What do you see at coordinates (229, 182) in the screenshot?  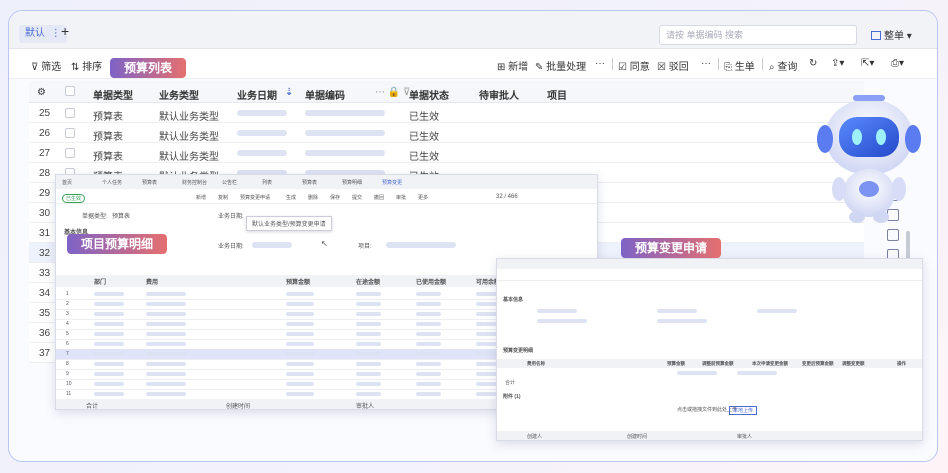 I see `detail-tab: 公告栏` at bounding box center [229, 182].